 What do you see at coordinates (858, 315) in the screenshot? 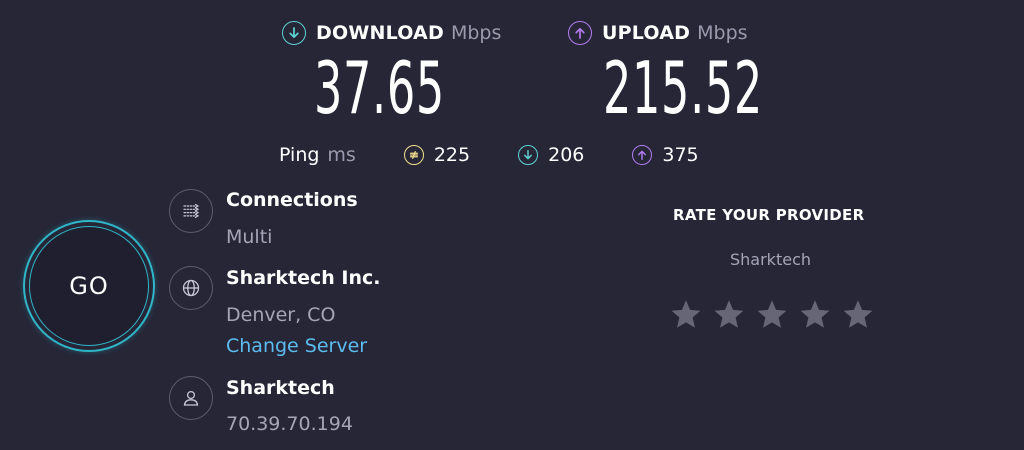
I see `star-5-icon` at bounding box center [858, 315].